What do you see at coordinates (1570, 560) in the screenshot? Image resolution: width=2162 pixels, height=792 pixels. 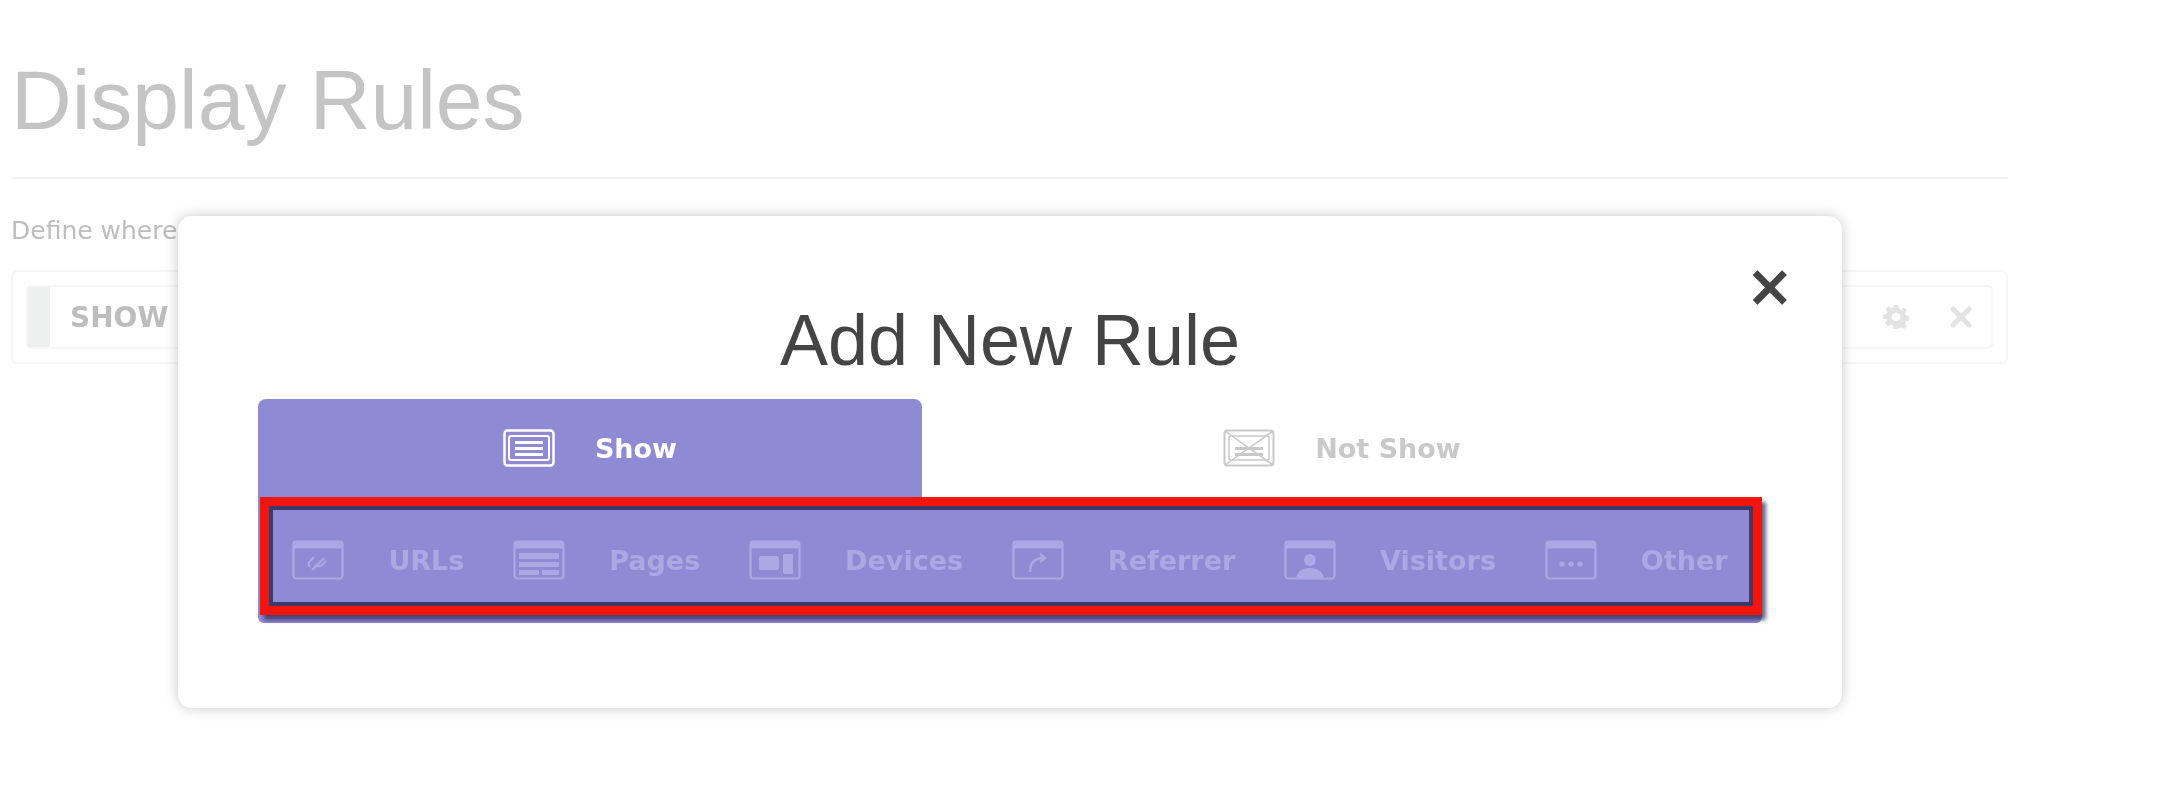 I see `dots-window-icon` at bounding box center [1570, 560].